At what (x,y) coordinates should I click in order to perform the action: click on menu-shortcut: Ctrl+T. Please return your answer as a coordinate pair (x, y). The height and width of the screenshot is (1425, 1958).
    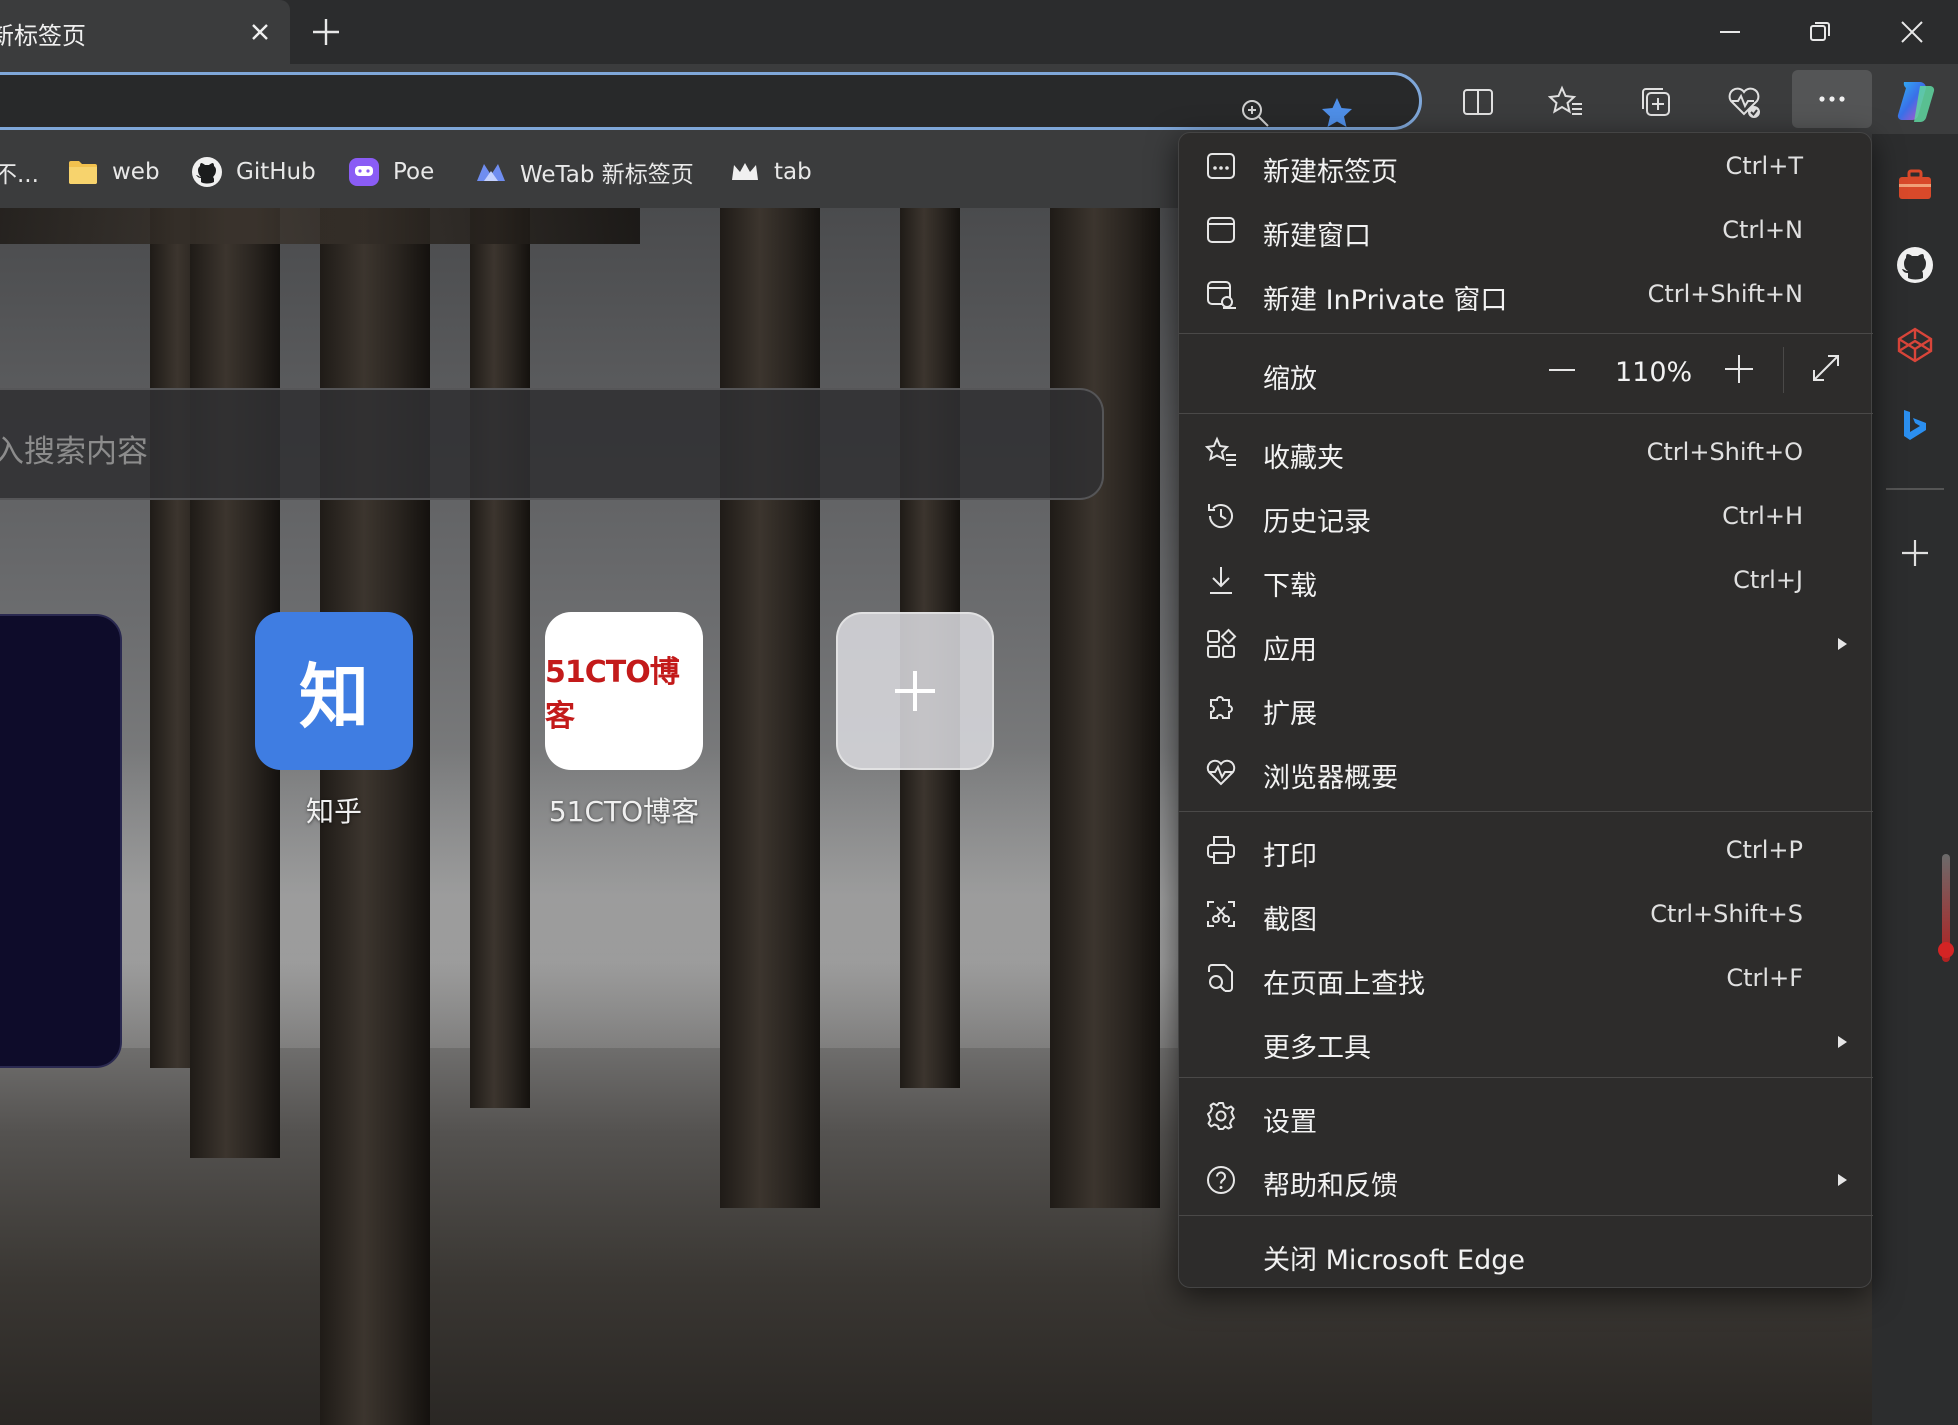
    Looking at the image, I should click on (1764, 166).